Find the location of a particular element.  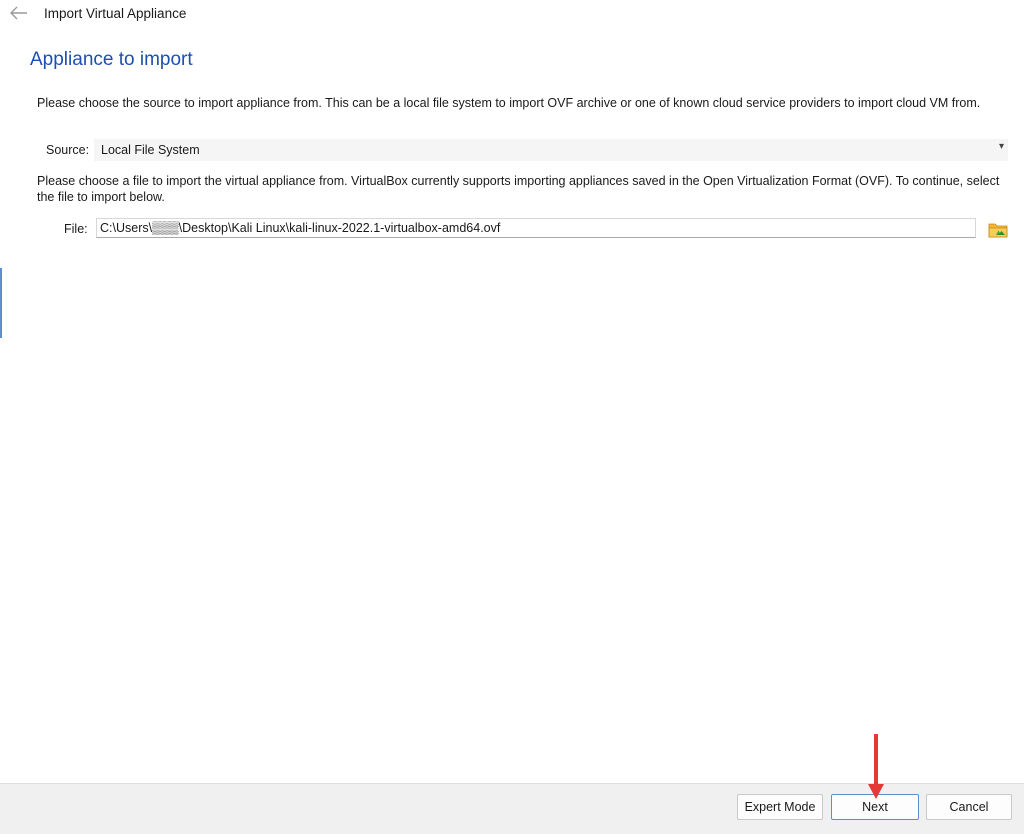

title-bar: Import Virtual Appliance is located at coordinates (512, 14).